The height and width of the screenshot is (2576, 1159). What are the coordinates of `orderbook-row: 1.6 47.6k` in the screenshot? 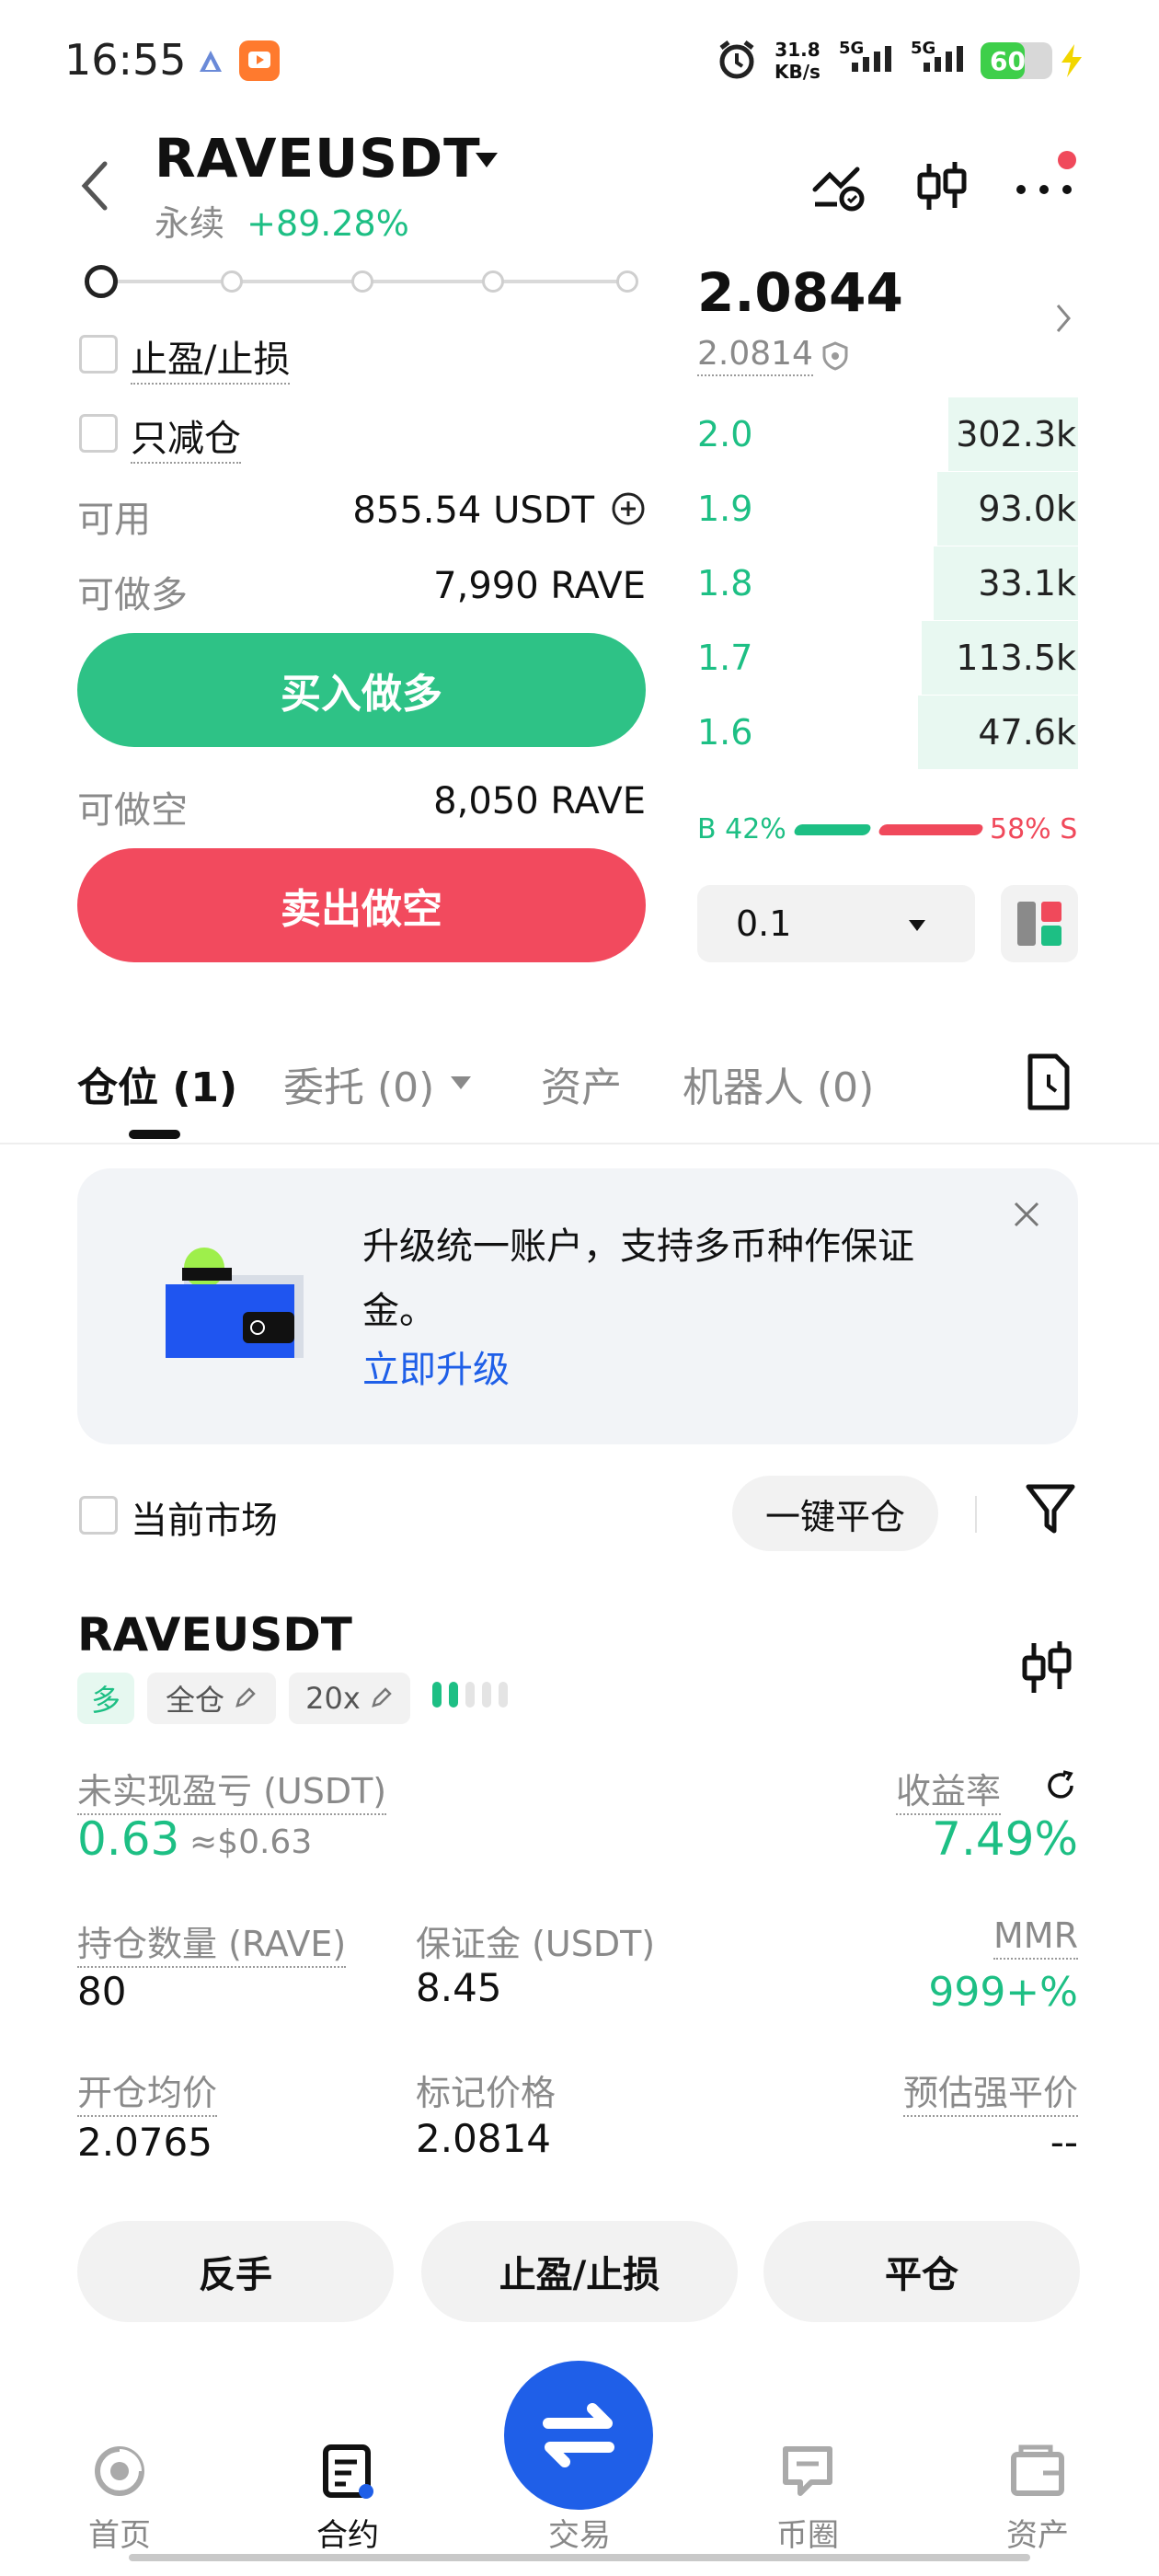 It's located at (887, 732).